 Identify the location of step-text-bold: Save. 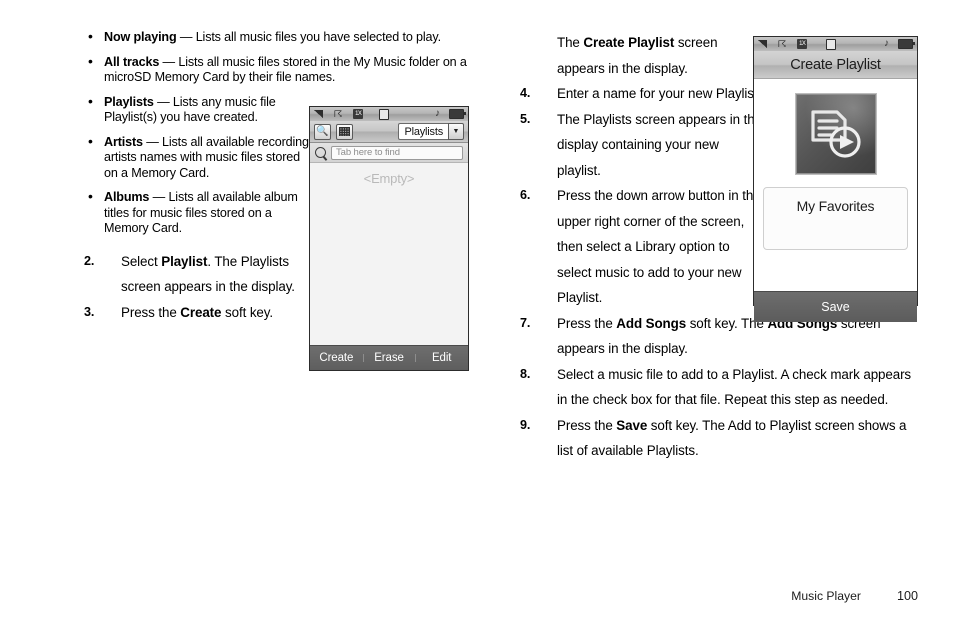
(632, 425).